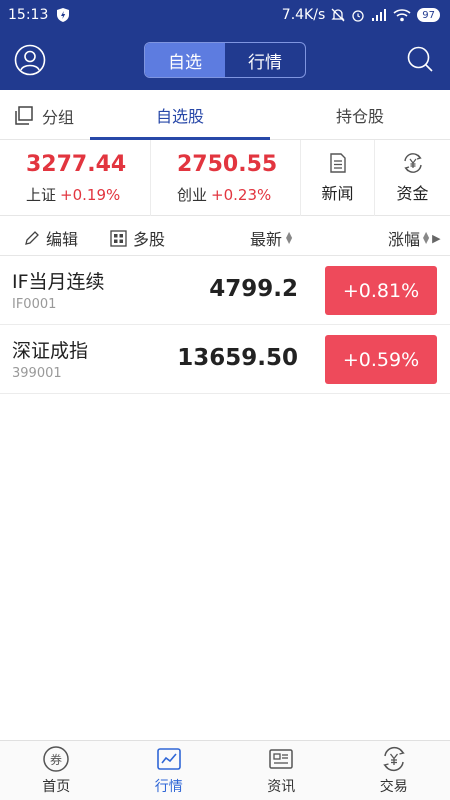 The height and width of the screenshot is (800, 450). I want to click on coupon-home-icon: 券, so click(56, 759).